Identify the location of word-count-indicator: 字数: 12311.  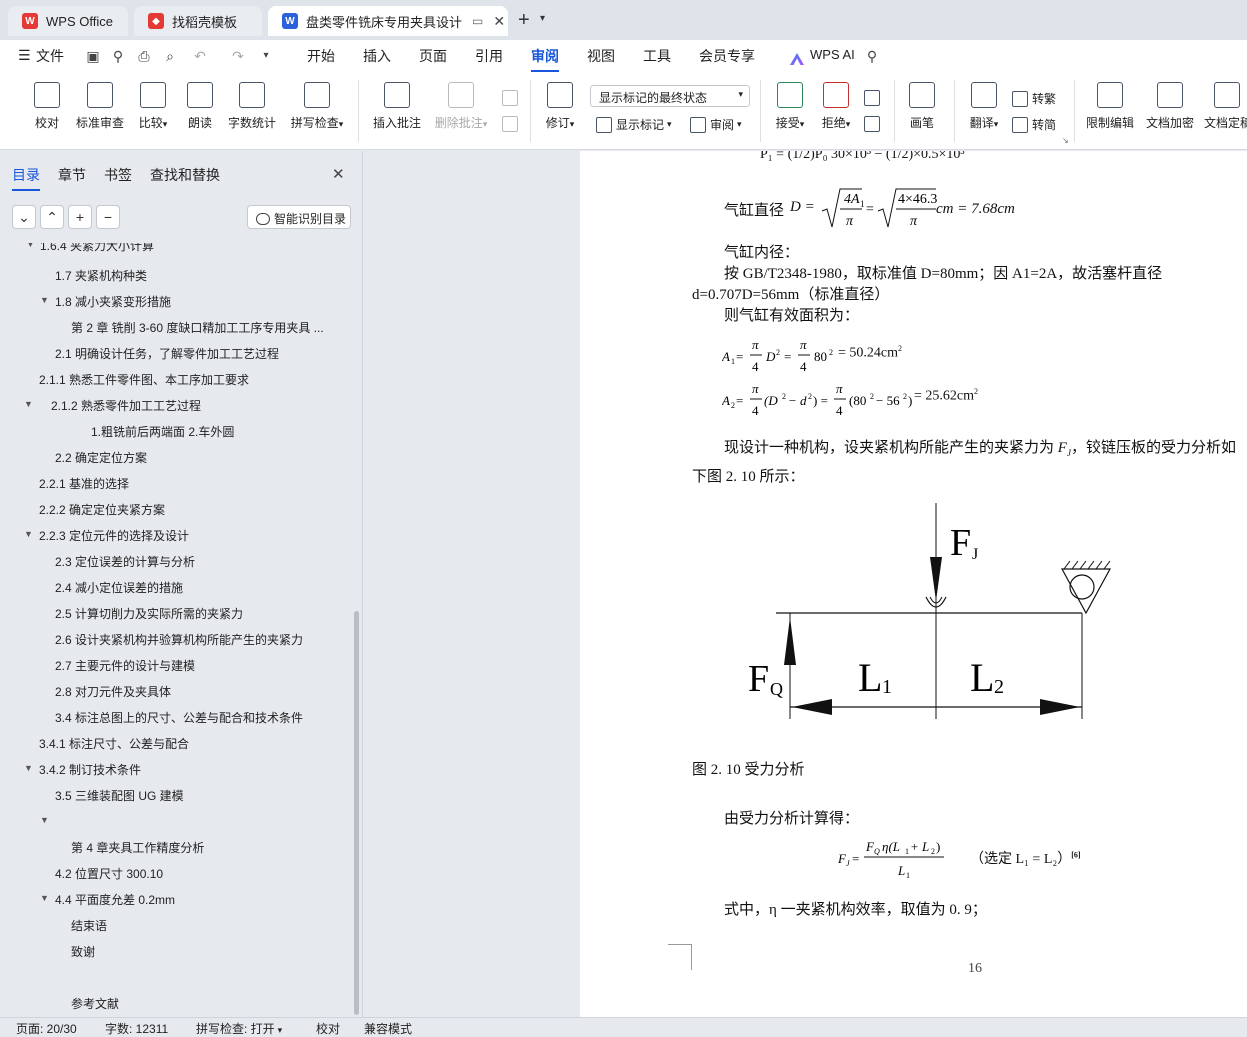
(136, 1028).